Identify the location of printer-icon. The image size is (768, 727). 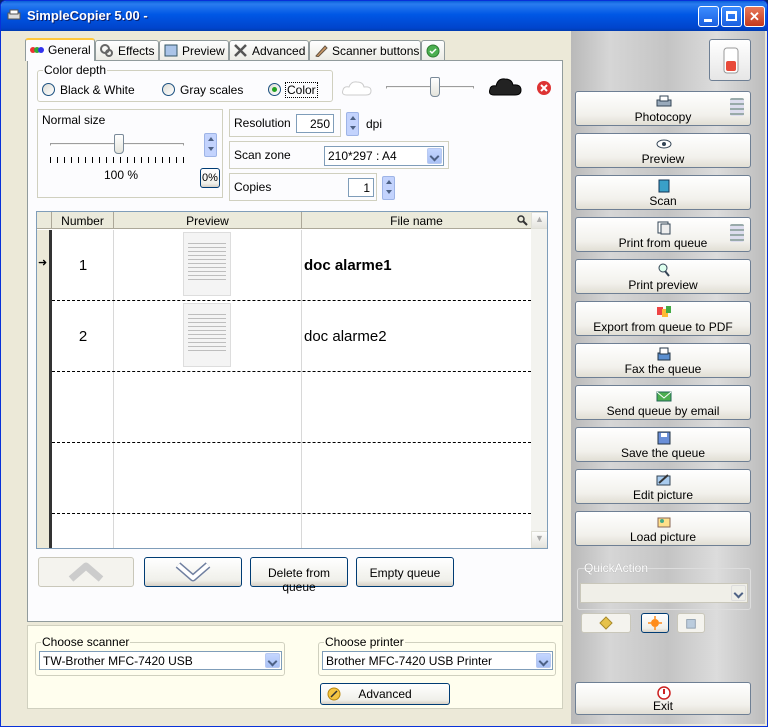
(664, 101).